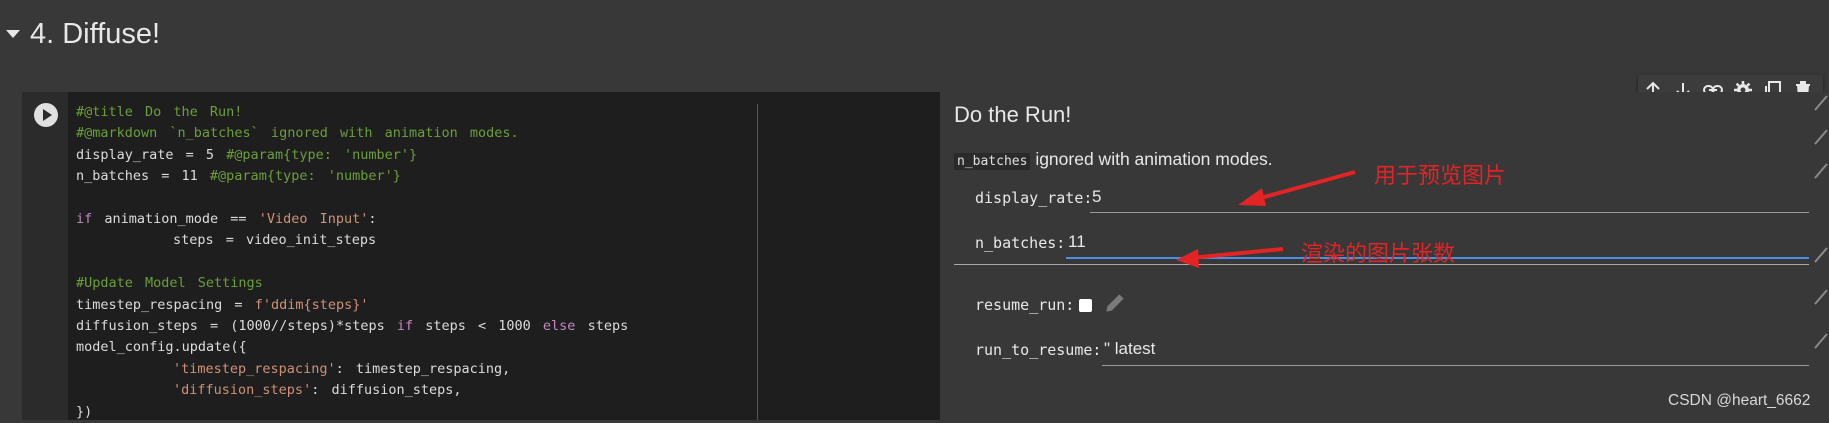 Image resolution: width=1829 pixels, height=423 pixels. What do you see at coordinates (1266, 219) in the screenshot?
I see `annotation-arrows` at bounding box center [1266, 219].